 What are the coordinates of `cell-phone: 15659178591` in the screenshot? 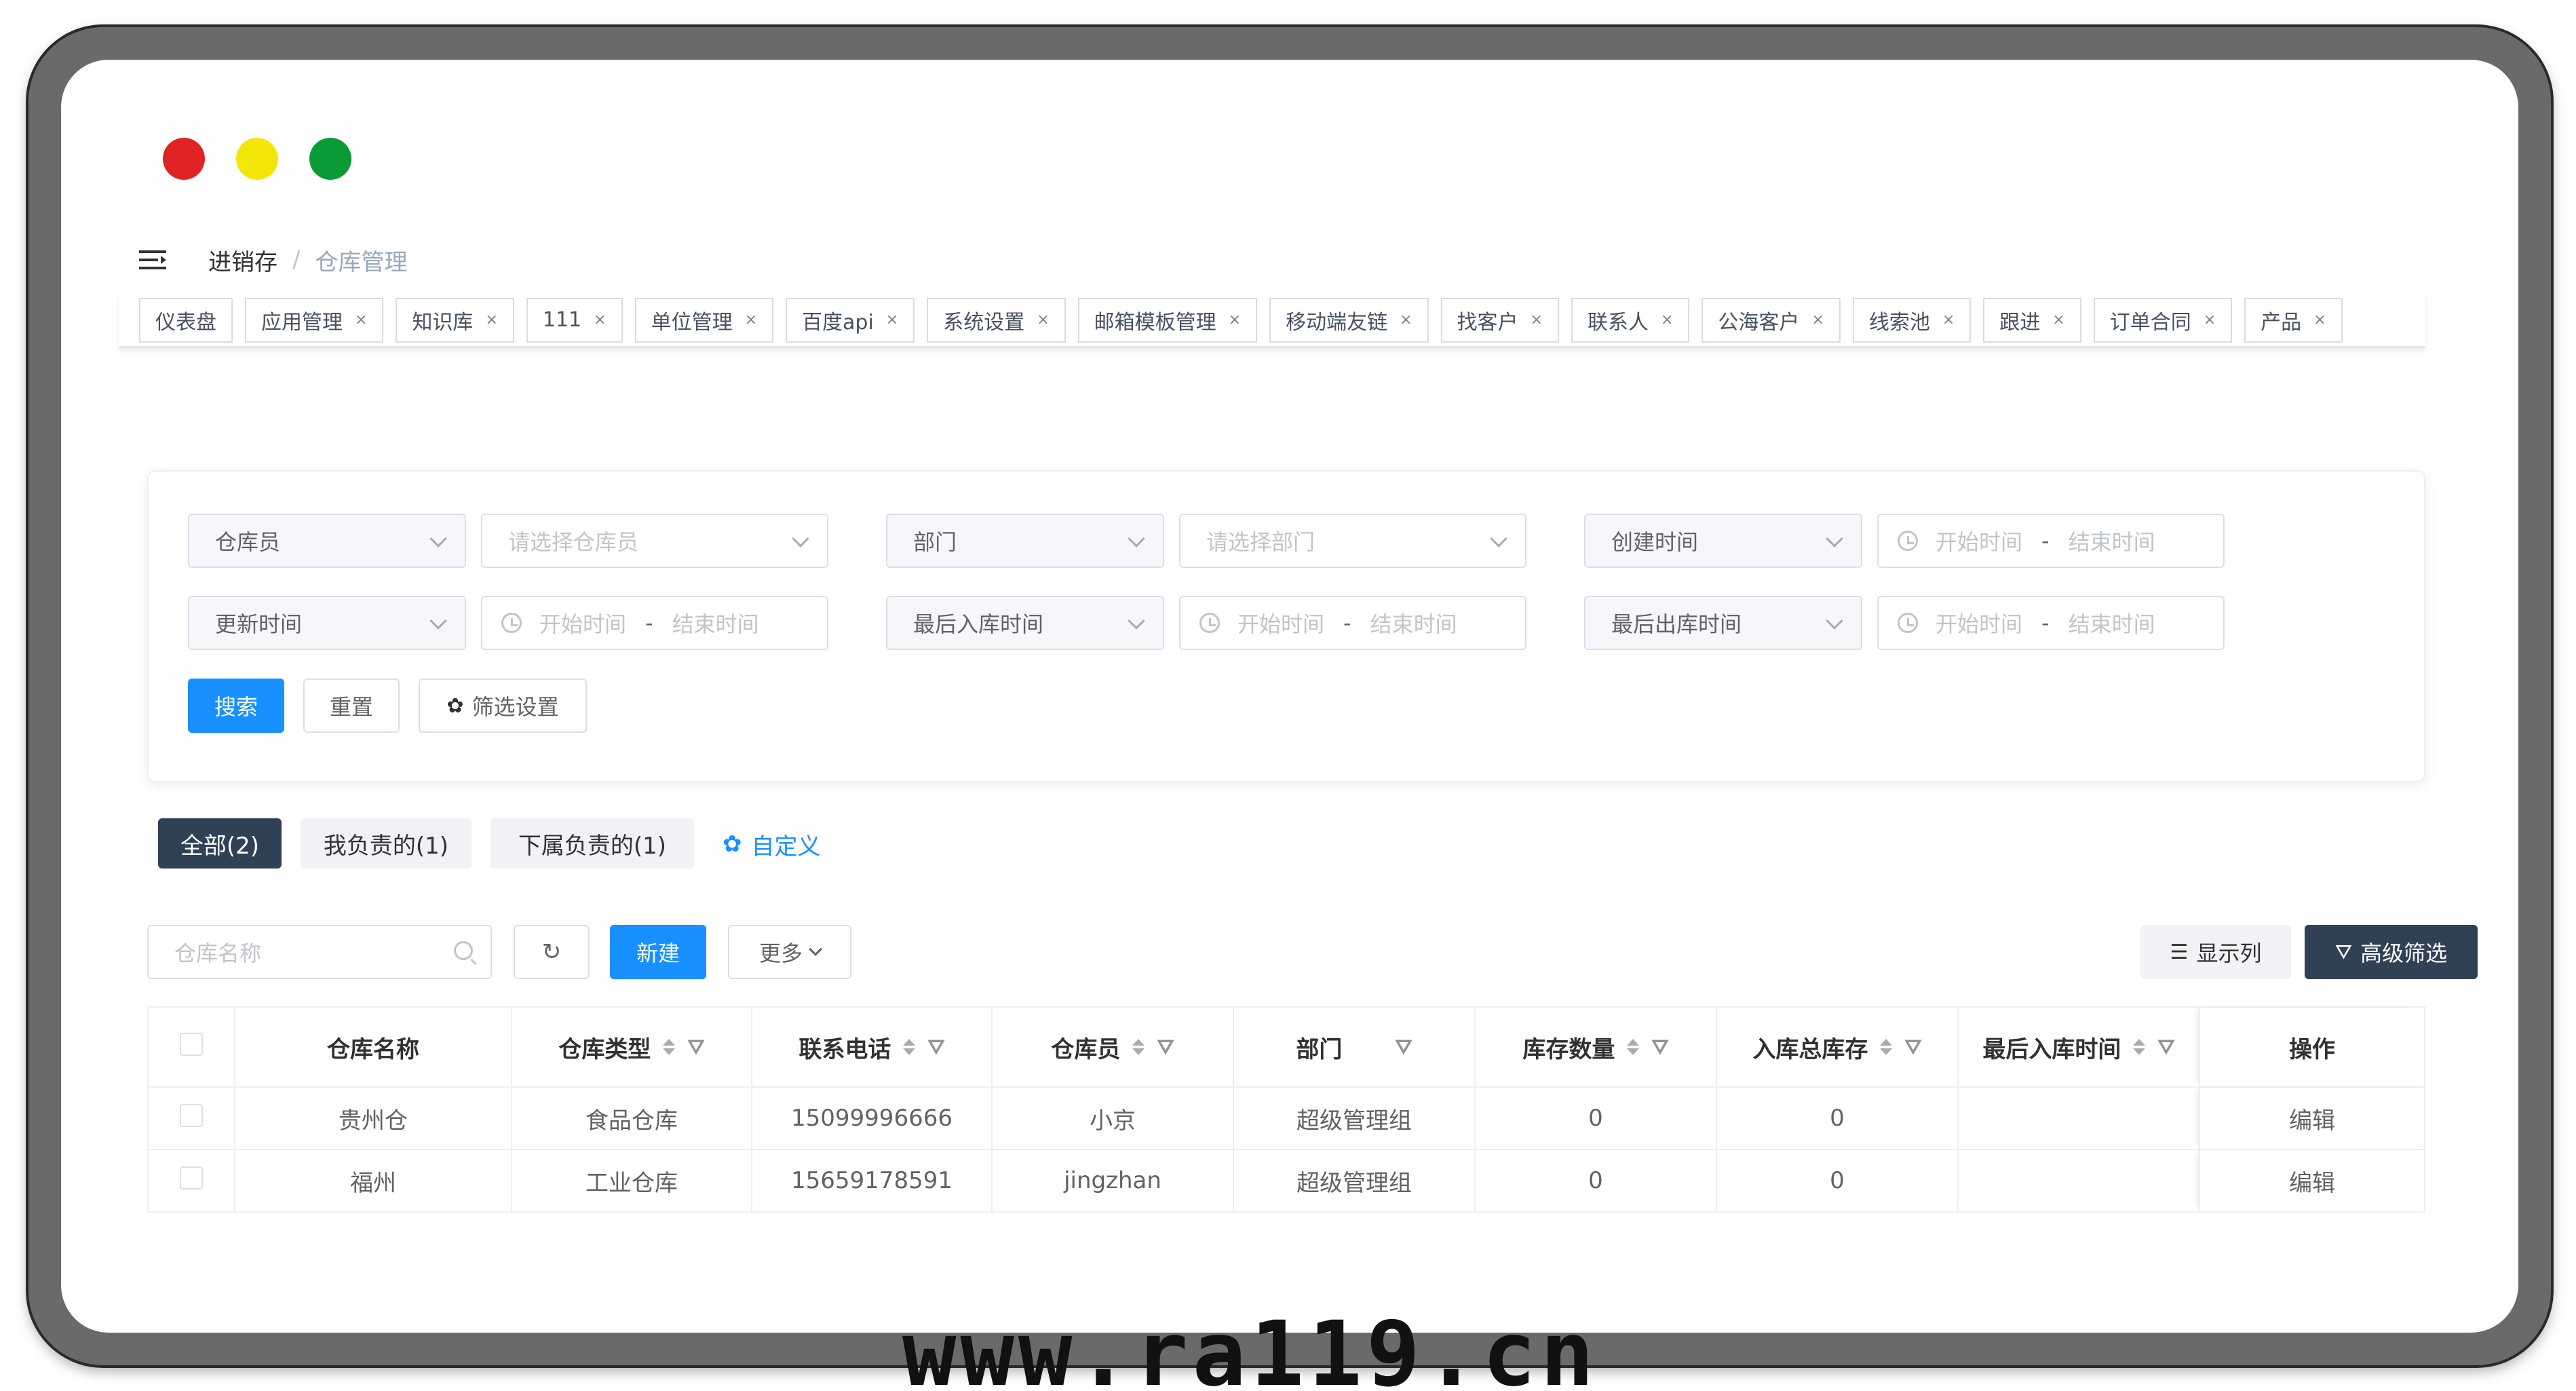 It's located at (872, 1181).